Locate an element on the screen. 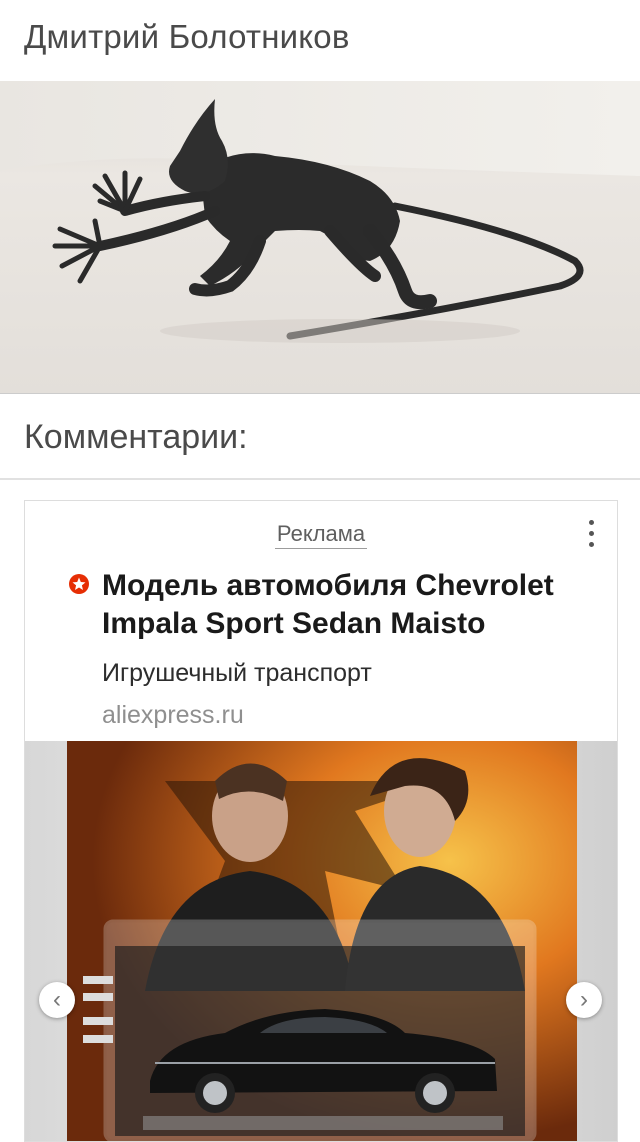 The height and width of the screenshot is (1142, 640). post-header: Дмитрий Болотников is located at coordinates (320, 40).